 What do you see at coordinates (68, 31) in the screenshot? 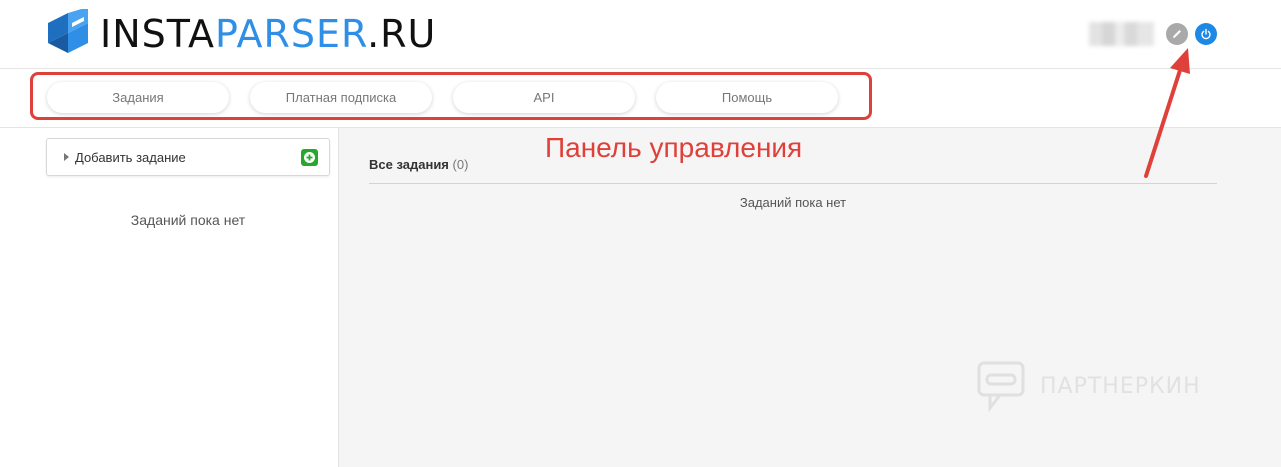
I see `logo-icon` at bounding box center [68, 31].